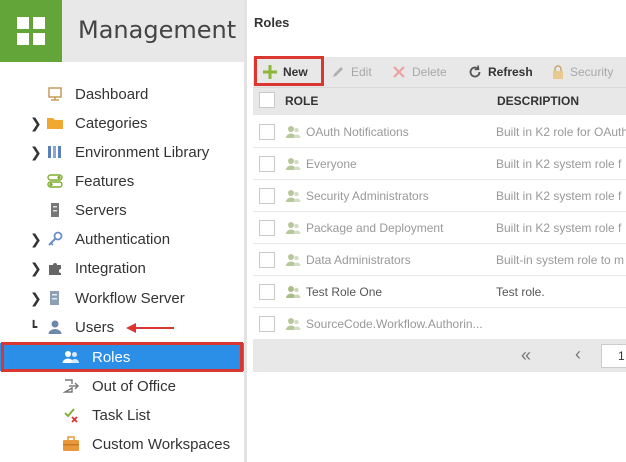 The height and width of the screenshot is (462, 626). What do you see at coordinates (338, 72) in the screenshot?
I see `pencil-icon` at bounding box center [338, 72].